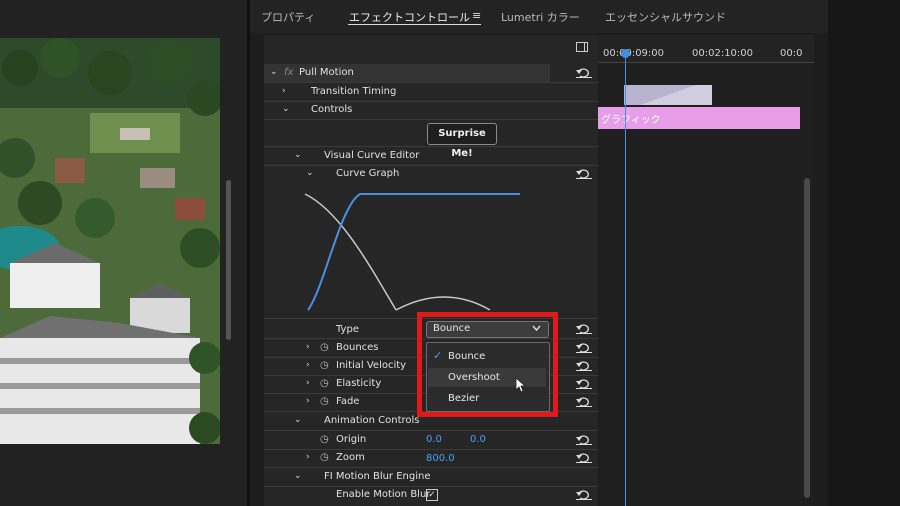  Describe the element at coordinates (625, 280) in the screenshot. I see `playhead-line` at that location.